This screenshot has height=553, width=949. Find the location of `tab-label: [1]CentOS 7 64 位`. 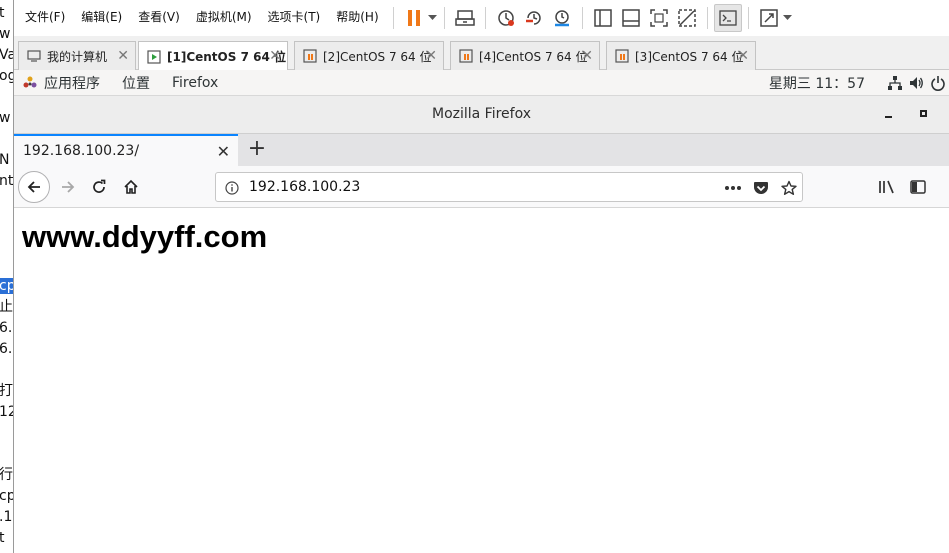

tab-label: [1]CentOS 7 64 位 is located at coordinates (226, 57).